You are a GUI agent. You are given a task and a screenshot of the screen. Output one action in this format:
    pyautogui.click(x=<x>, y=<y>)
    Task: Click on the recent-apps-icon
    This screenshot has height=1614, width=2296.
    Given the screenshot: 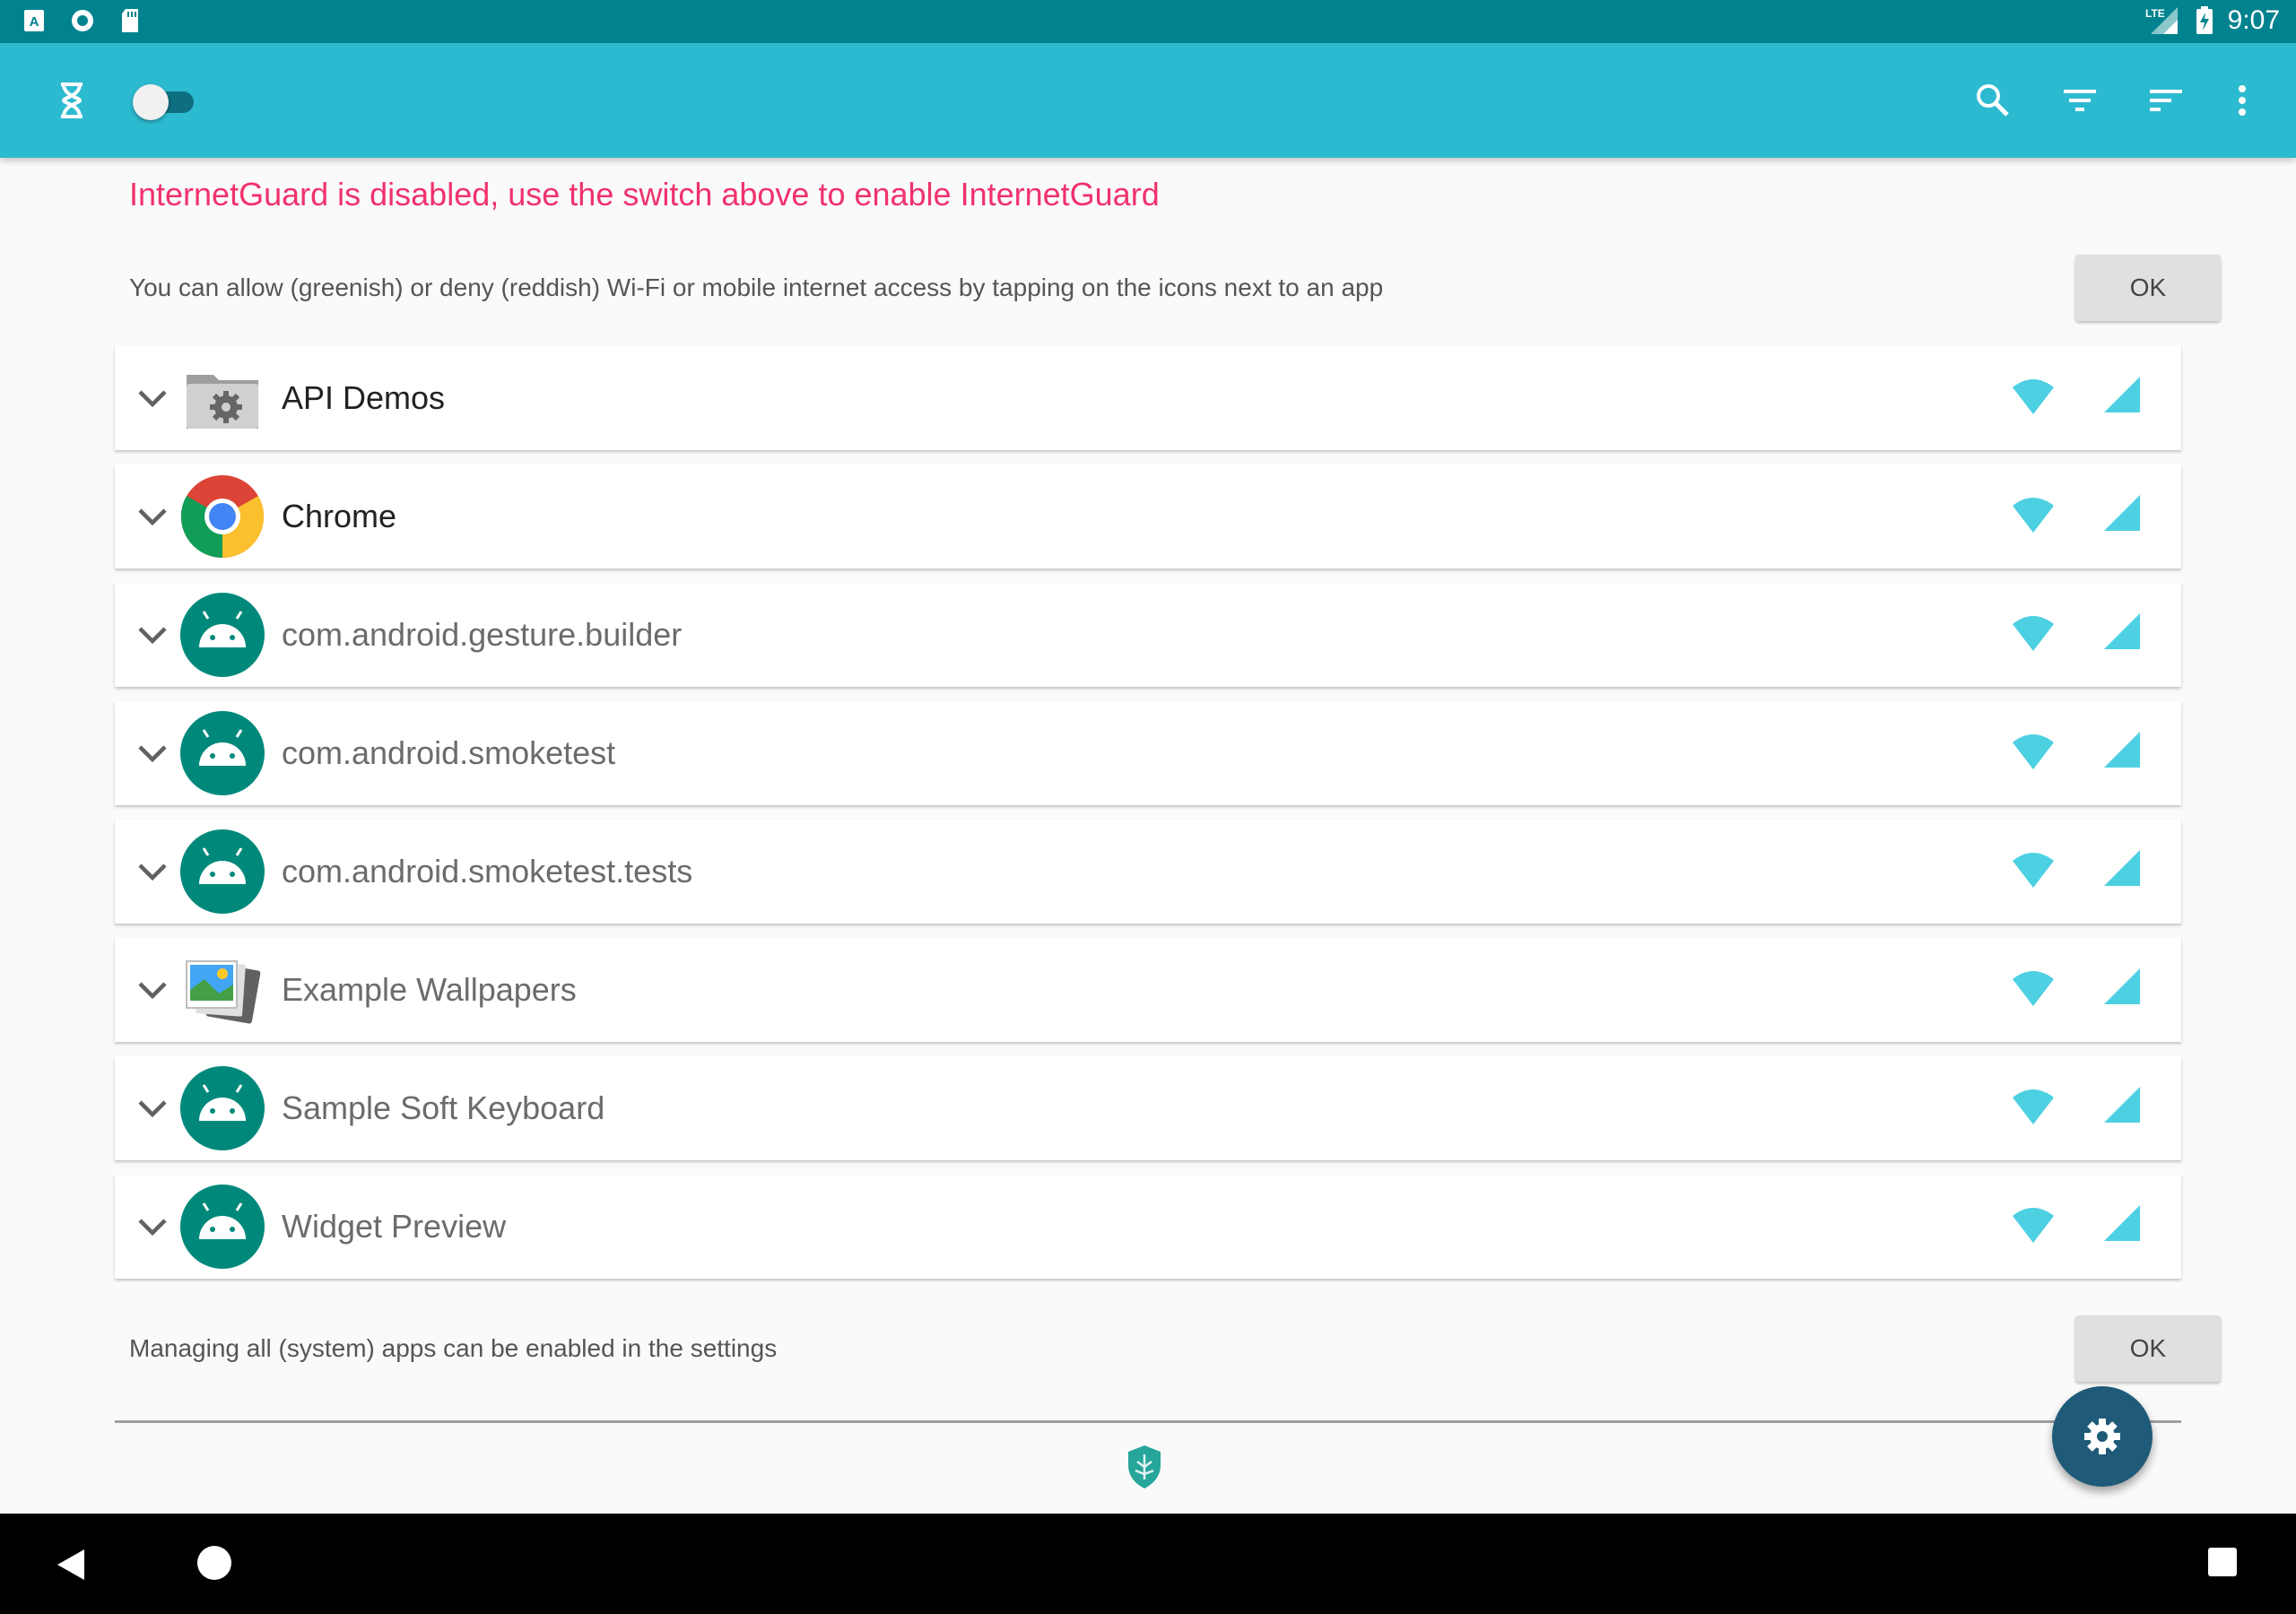 What is the action you would take?
    pyautogui.click(x=2222, y=1562)
    